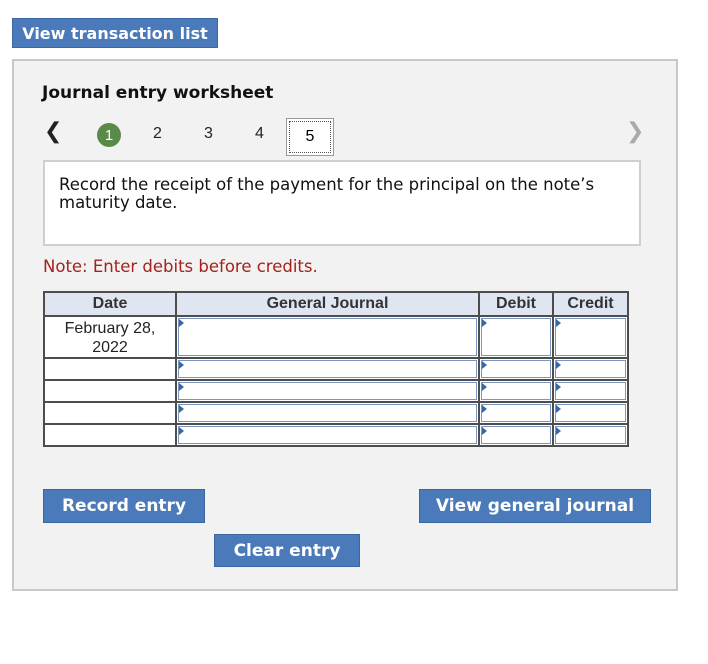 Image resolution: width=708 pixels, height=664 pixels. I want to click on table-header-row: Date General Journal Debit Credit, so click(336, 304).